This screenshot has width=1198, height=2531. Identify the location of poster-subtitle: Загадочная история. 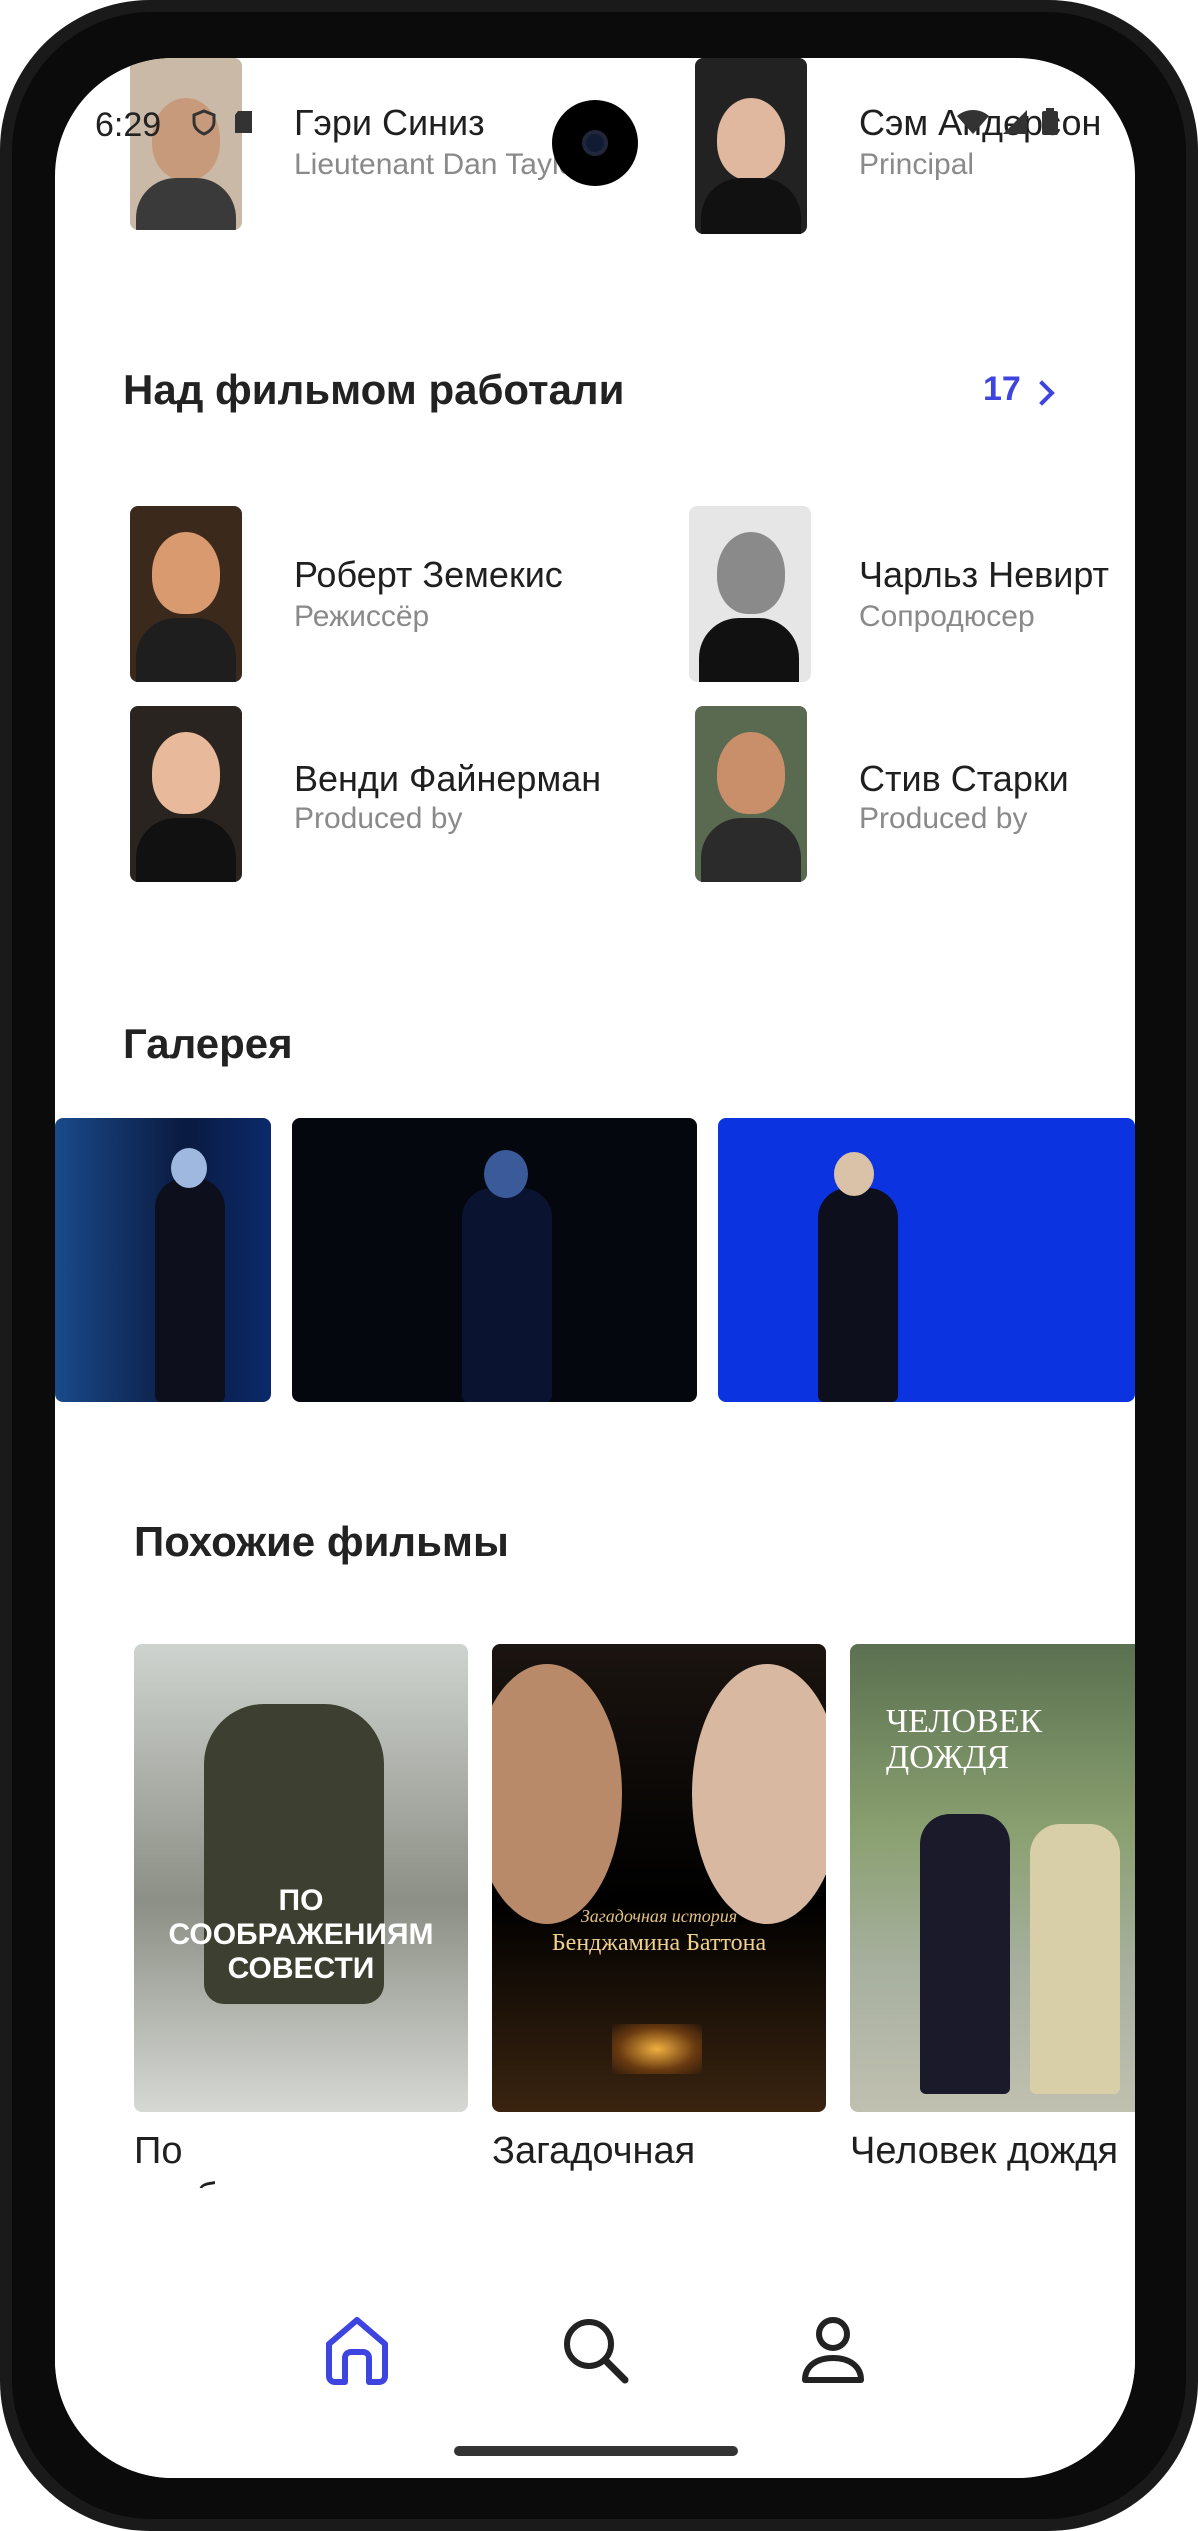
(659, 1916).